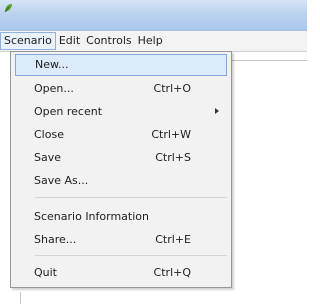  Describe the element at coordinates (109, 41) in the screenshot. I see `menu-controls: Controls` at that location.